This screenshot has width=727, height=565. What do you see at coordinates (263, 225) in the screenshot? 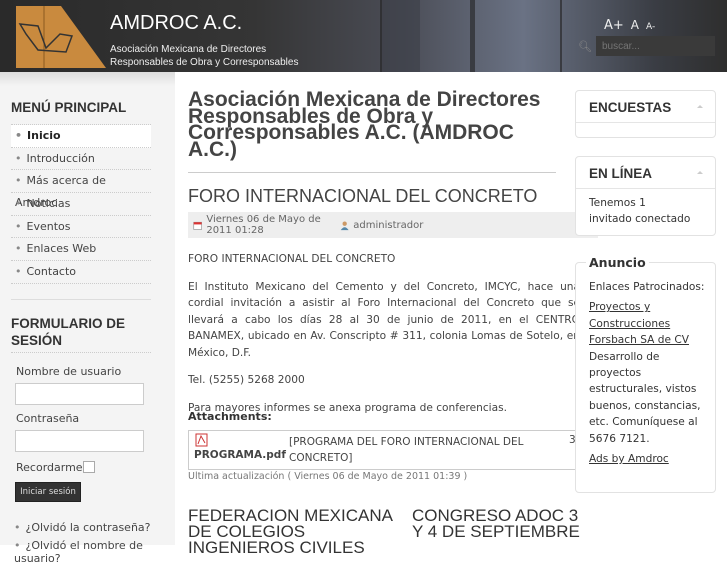
I see `article-date: Viernes 06 de Mayo de 2011 01:28` at bounding box center [263, 225].